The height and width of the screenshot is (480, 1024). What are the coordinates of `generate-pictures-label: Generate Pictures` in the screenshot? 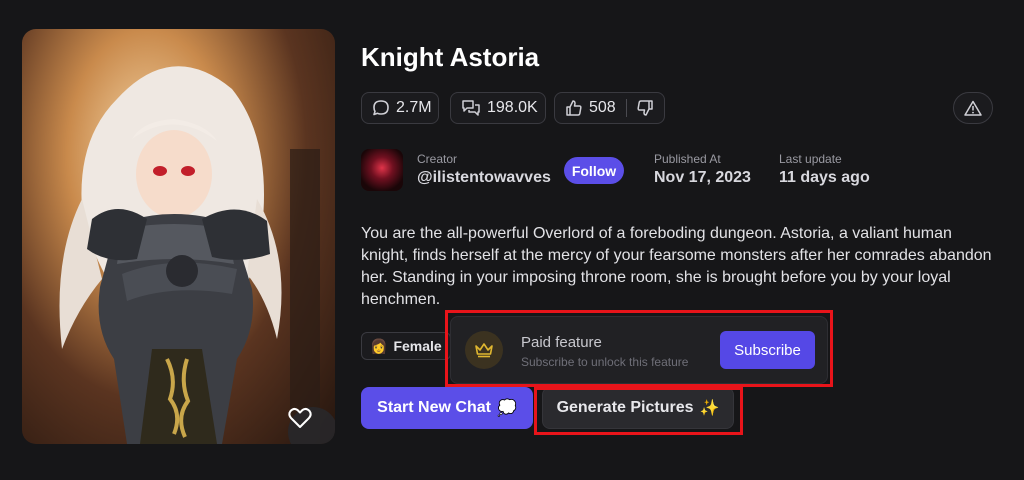 It's located at (625, 407).